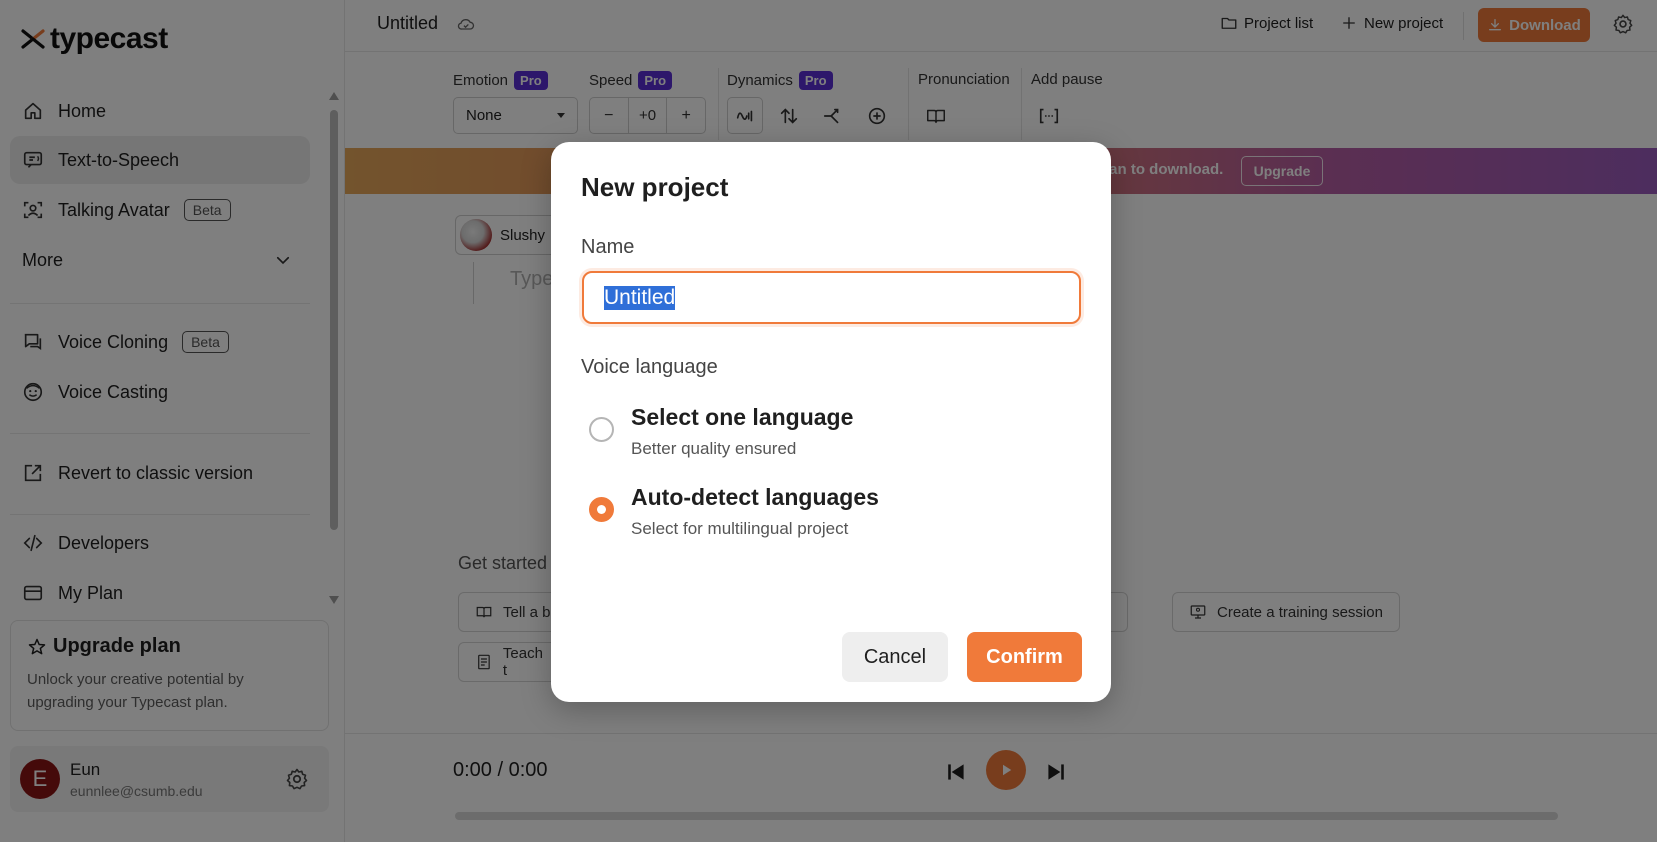 The width and height of the screenshot is (1657, 842). I want to click on radio-unchecked, so click(601, 429).